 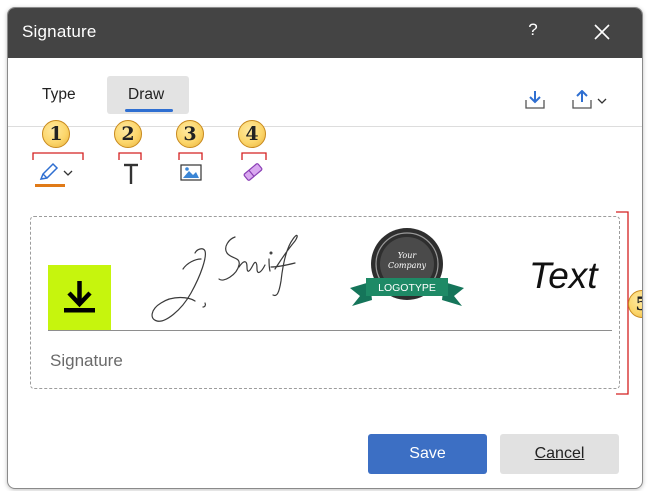 I want to click on seal-text-line2: Company, so click(x=407, y=265).